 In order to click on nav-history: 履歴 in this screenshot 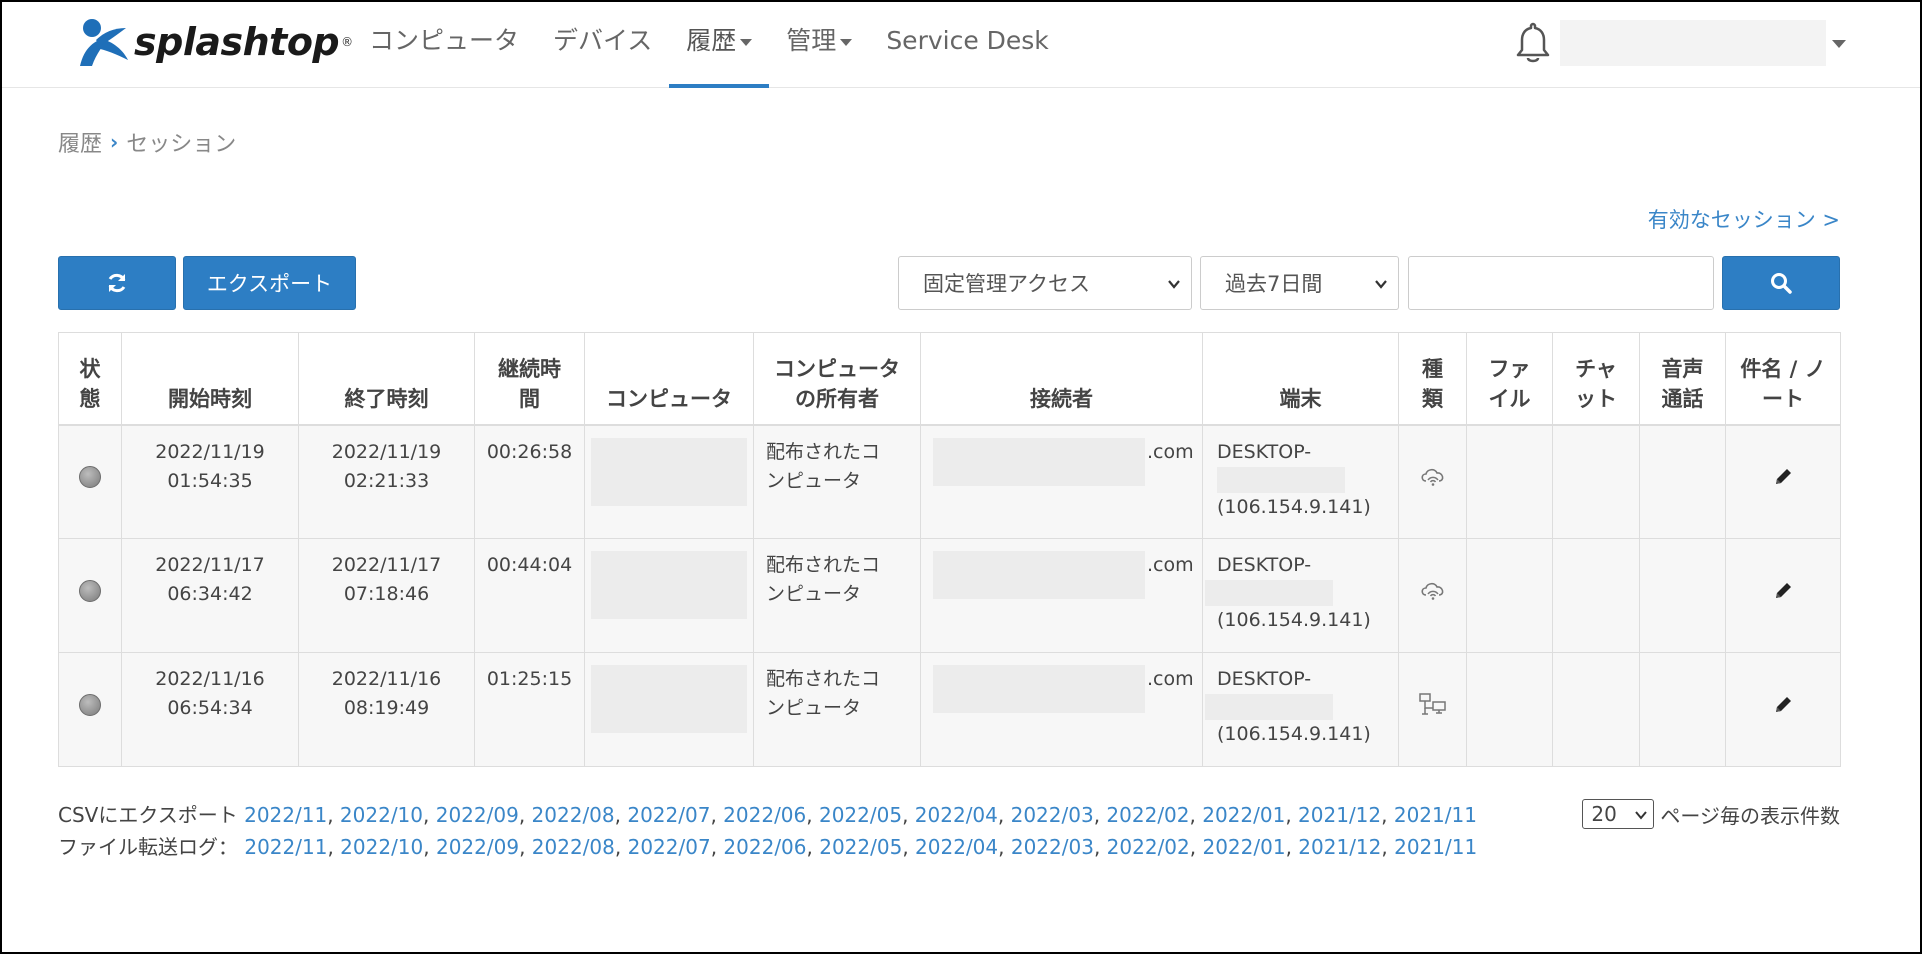, I will do `click(719, 45)`.